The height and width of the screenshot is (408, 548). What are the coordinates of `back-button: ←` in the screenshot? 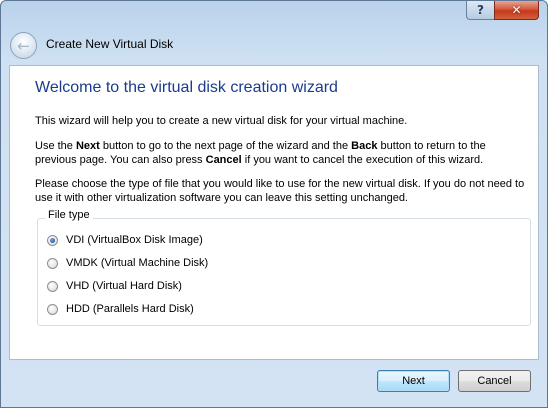 It's located at (23, 45).